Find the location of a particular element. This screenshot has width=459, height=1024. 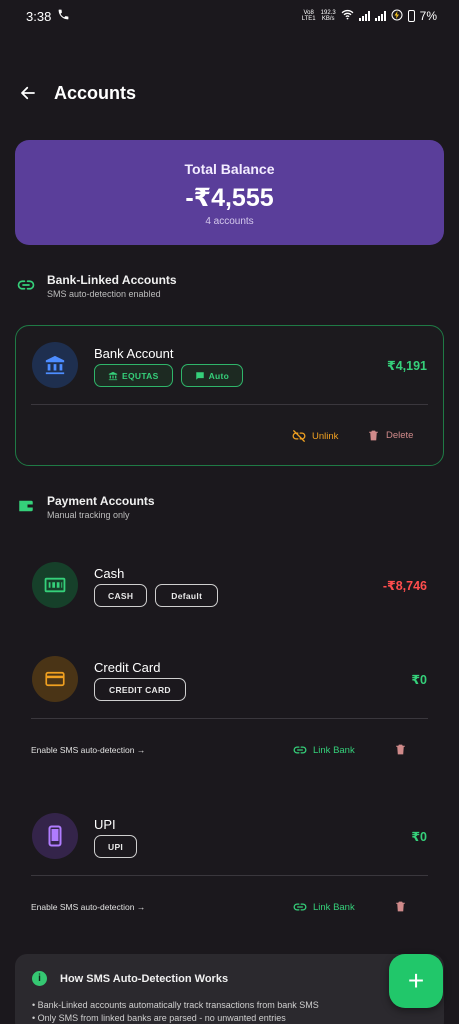

bank-icon is located at coordinates (55, 365).